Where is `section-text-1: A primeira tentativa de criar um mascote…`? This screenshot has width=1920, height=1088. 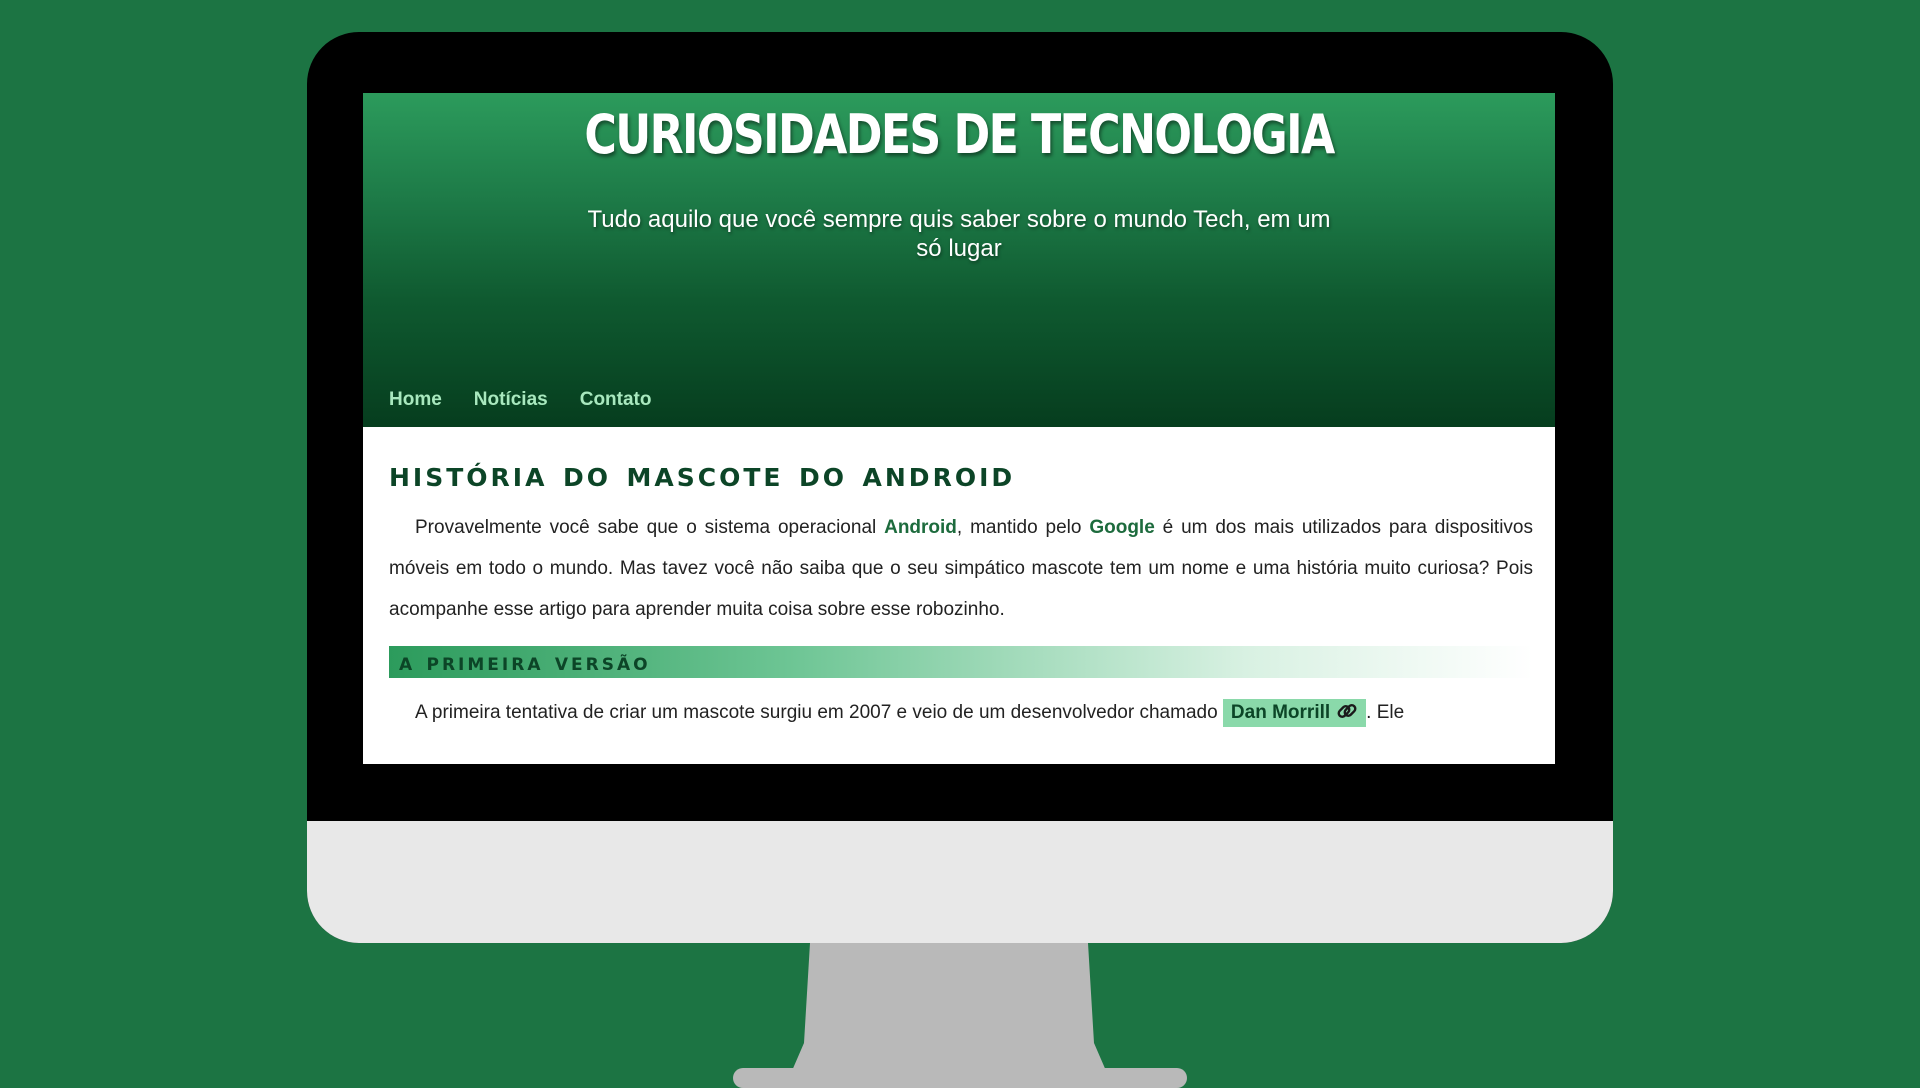
section-text-1: A primeira tentativa de criar um mascote… is located at coordinates (819, 712).